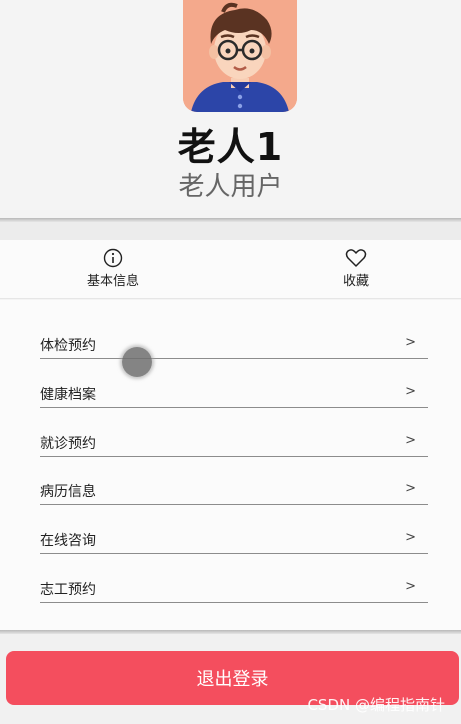 This screenshot has width=461, height=724. Describe the element at coordinates (234, 529) in the screenshot. I see `menu-item-online-consult: 在线咨询 >` at that location.